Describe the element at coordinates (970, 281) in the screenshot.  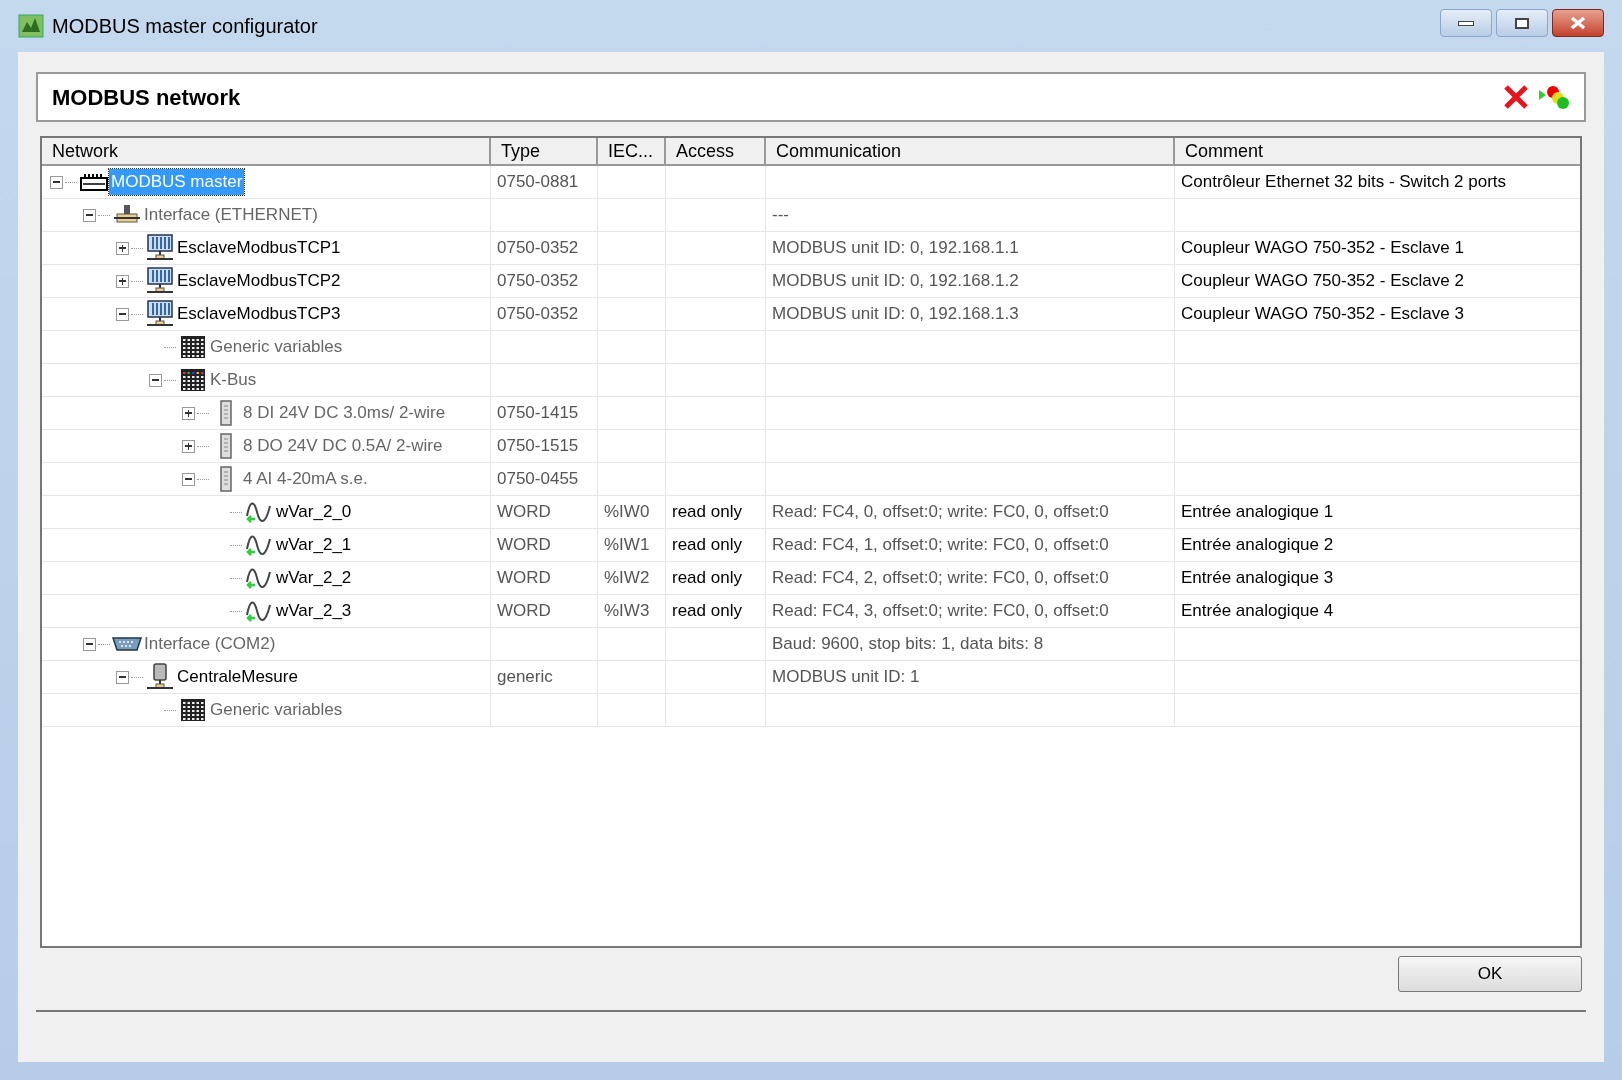
I see `communication-cell: MODBUS unit ID: 0, 192.168.1.2` at that location.